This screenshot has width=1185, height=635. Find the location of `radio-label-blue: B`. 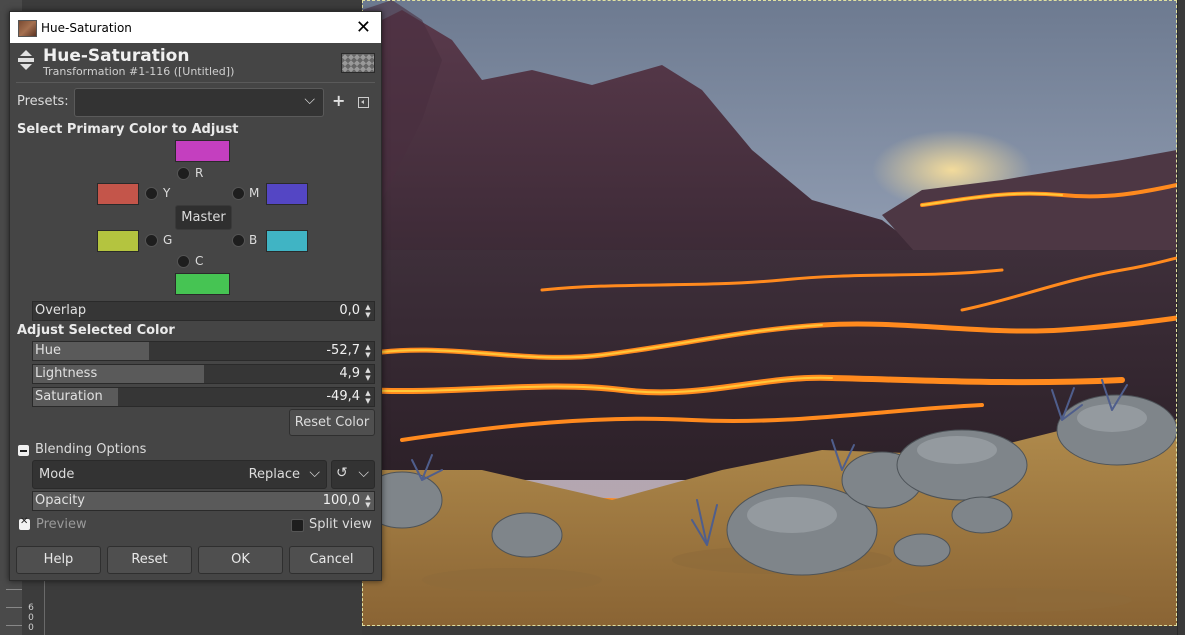

radio-label-blue: B is located at coordinates (253, 240).